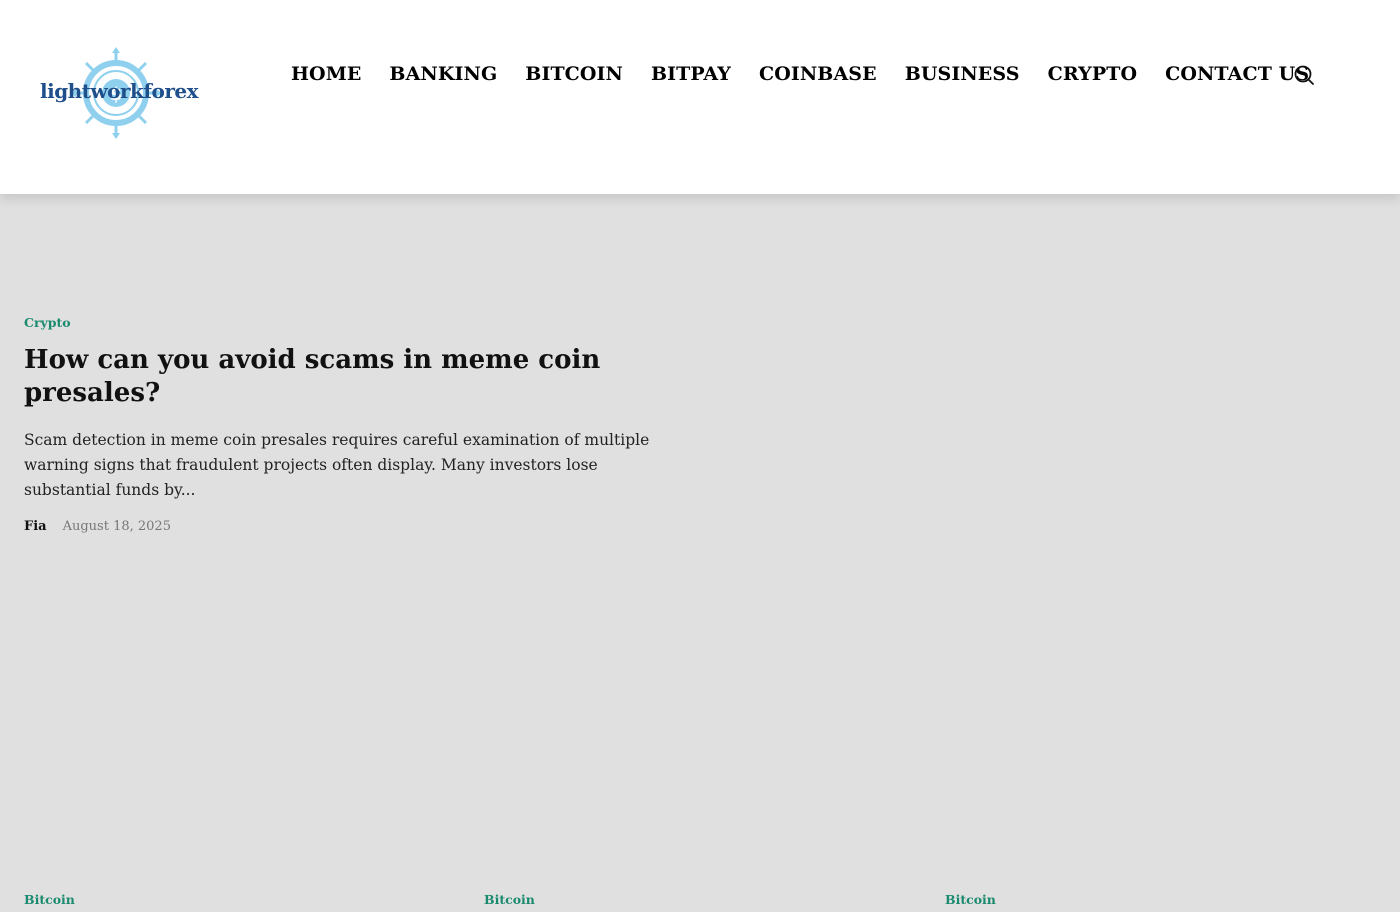 The height and width of the screenshot is (912, 1400). I want to click on nav-item-crypto: CRYPTO, so click(1092, 74).